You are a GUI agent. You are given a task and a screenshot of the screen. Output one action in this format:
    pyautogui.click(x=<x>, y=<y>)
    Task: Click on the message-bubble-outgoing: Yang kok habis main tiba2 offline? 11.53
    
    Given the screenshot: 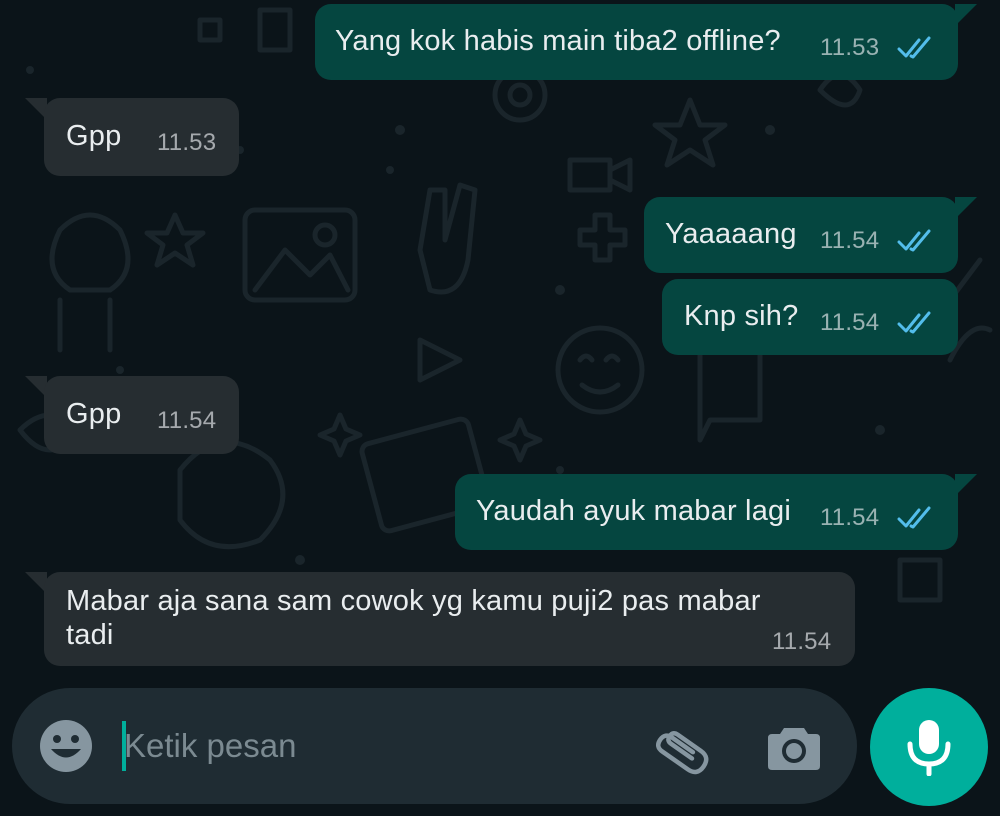 What is the action you would take?
    pyautogui.click(x=636, y=42)
    